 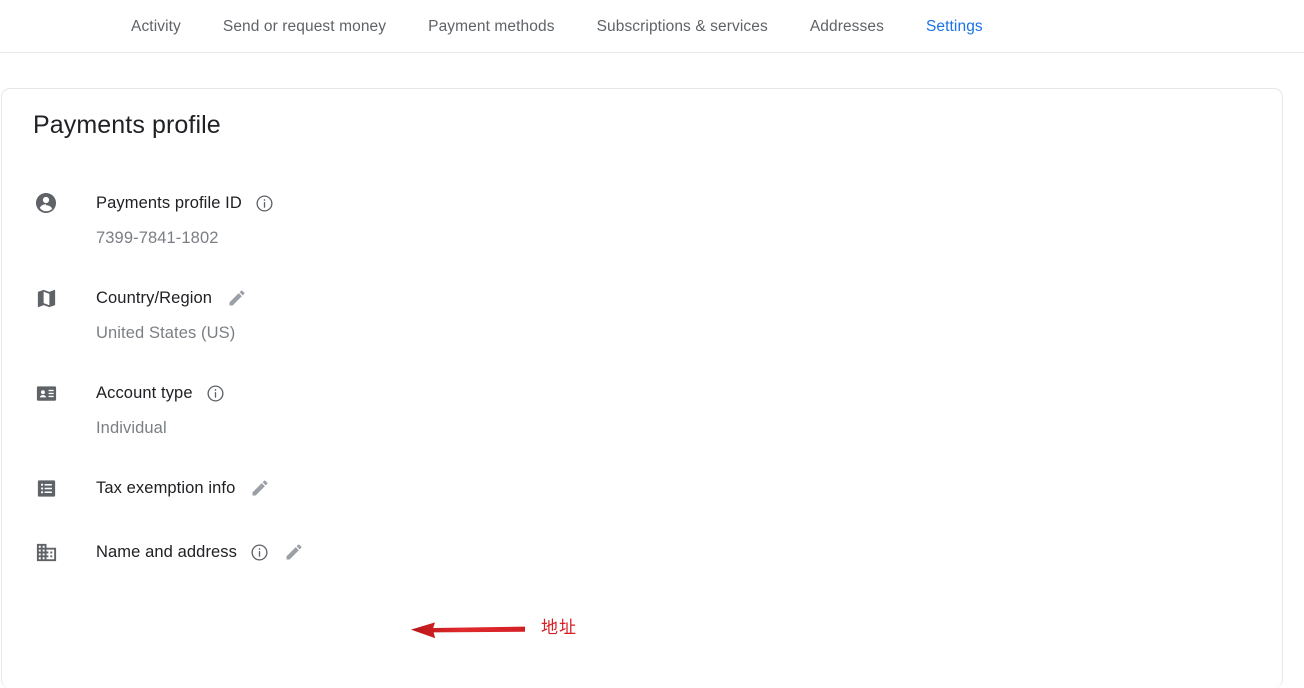 What do you see at coordinates (144, 392) in the screenshot?
I see `field-label: Account type` at bounding box center [144, 392].